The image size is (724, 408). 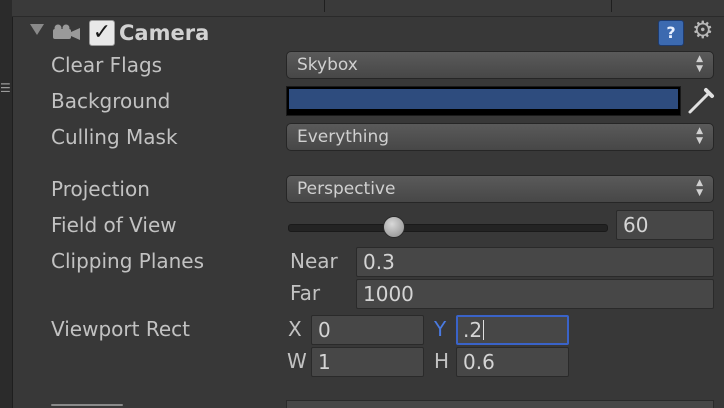 I want to click on background-color-field, so click(x=483, y=101).